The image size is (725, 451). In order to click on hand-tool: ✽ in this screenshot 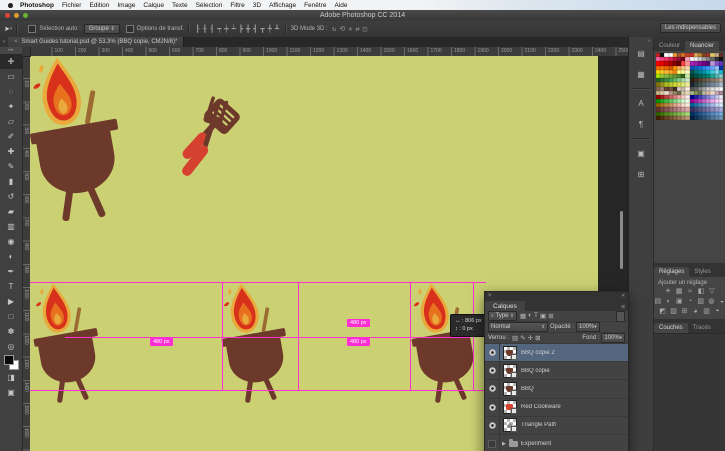, I will do `click(11, 331)`.